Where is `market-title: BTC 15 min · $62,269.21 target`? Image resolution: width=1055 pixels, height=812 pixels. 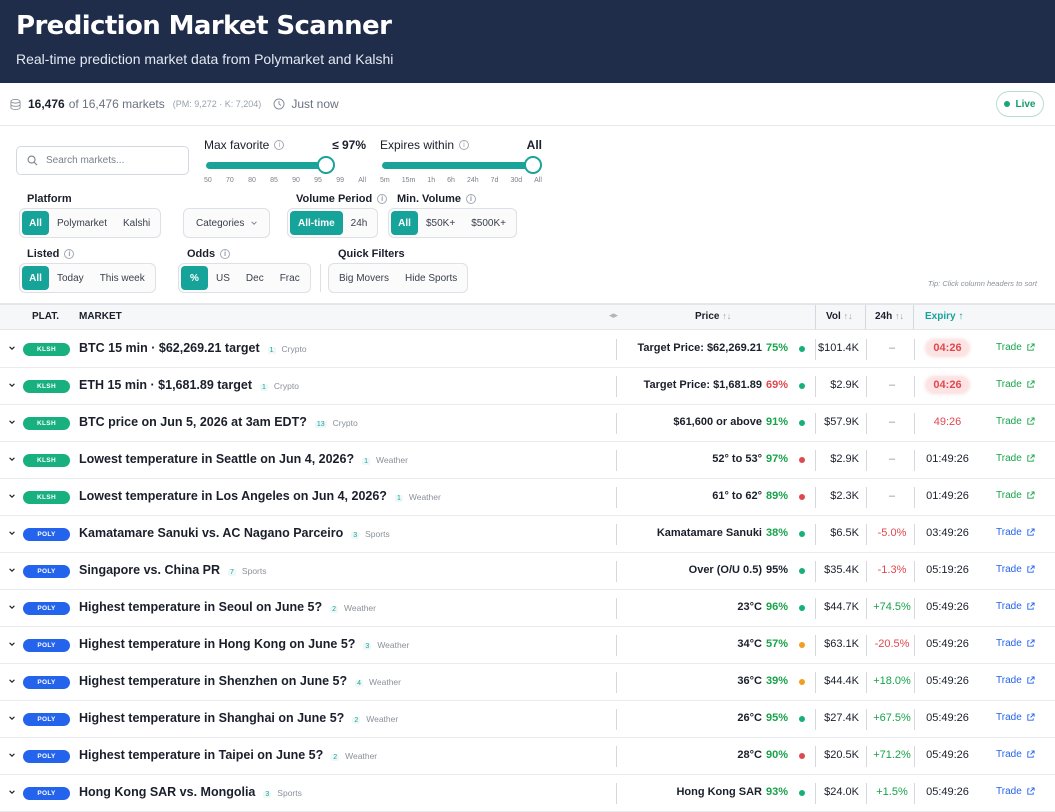 market-title: BTC 15 min · $62,269.21 target is located at coordinates (169, 348).